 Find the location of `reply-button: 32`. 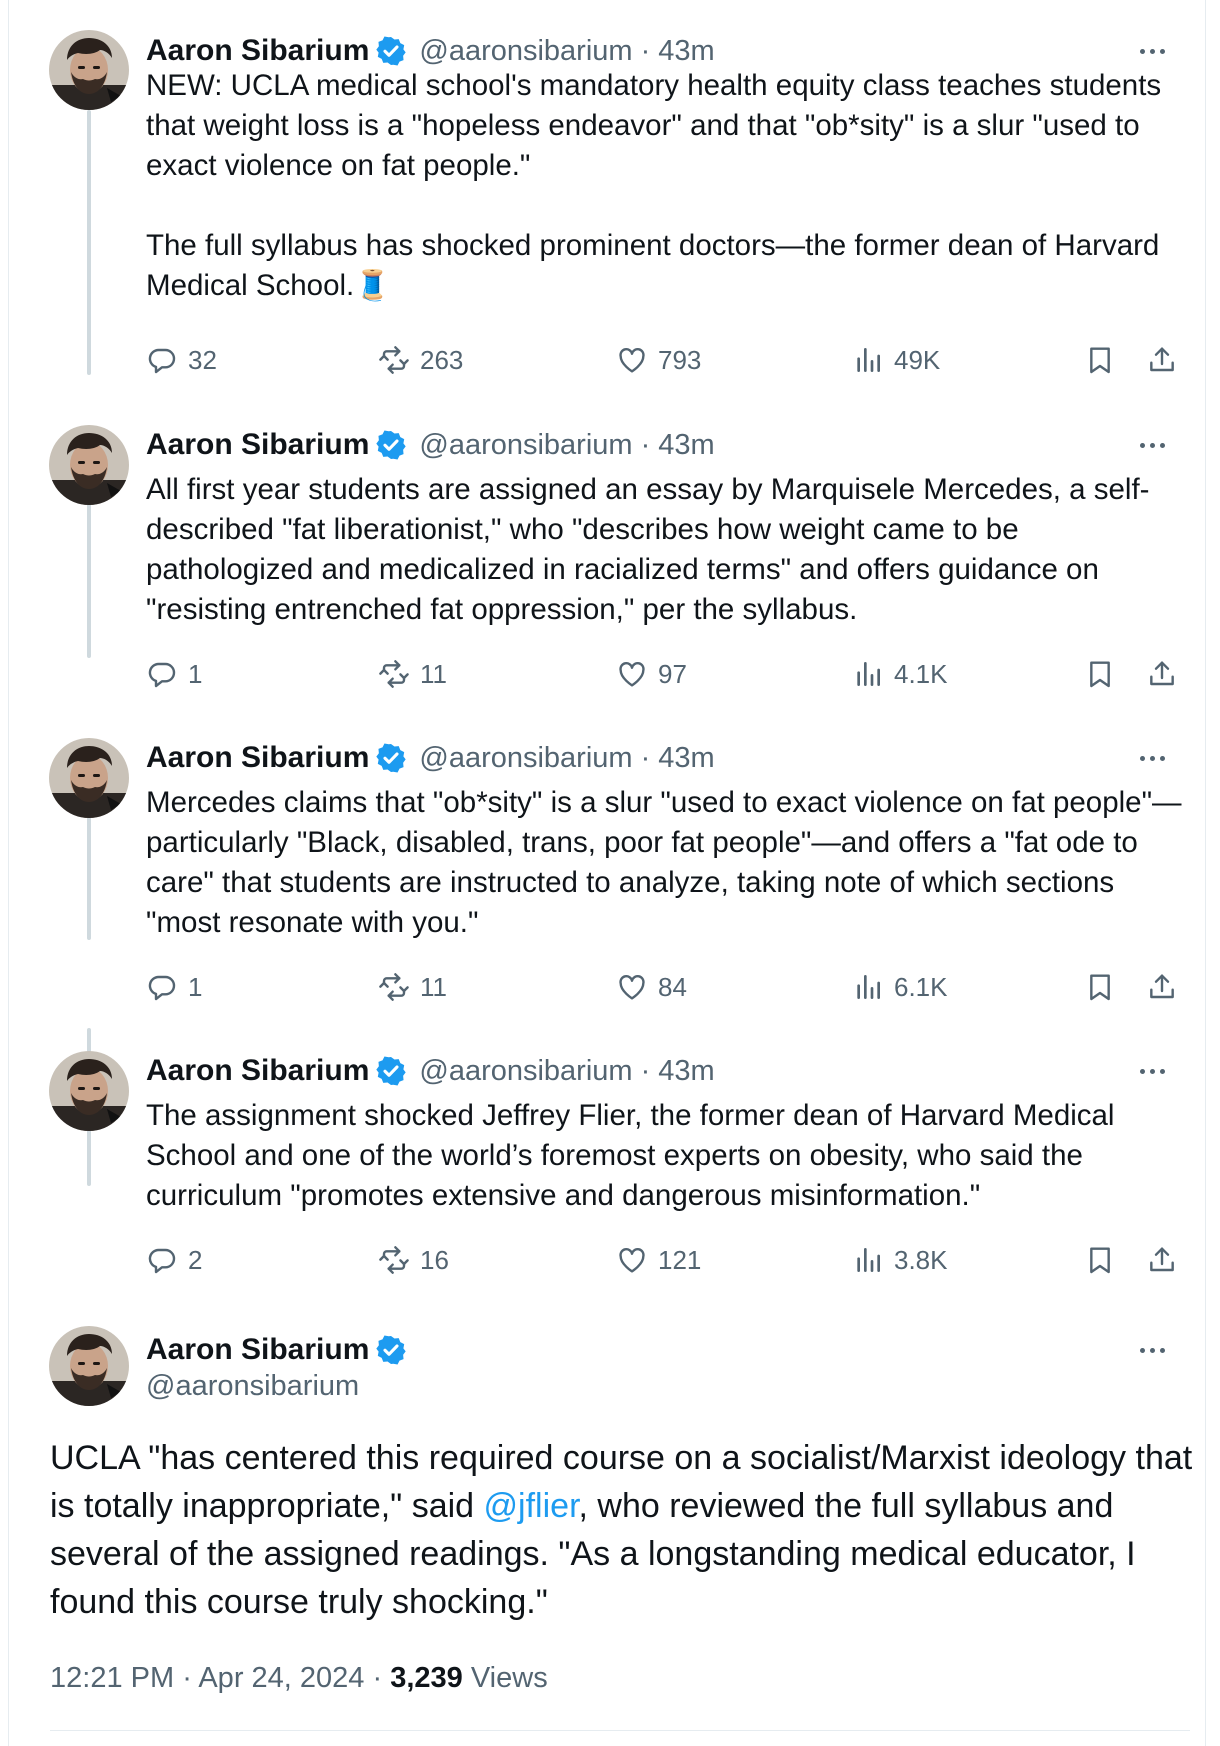

reply-button: 32 is located at coordinates (181, 360).